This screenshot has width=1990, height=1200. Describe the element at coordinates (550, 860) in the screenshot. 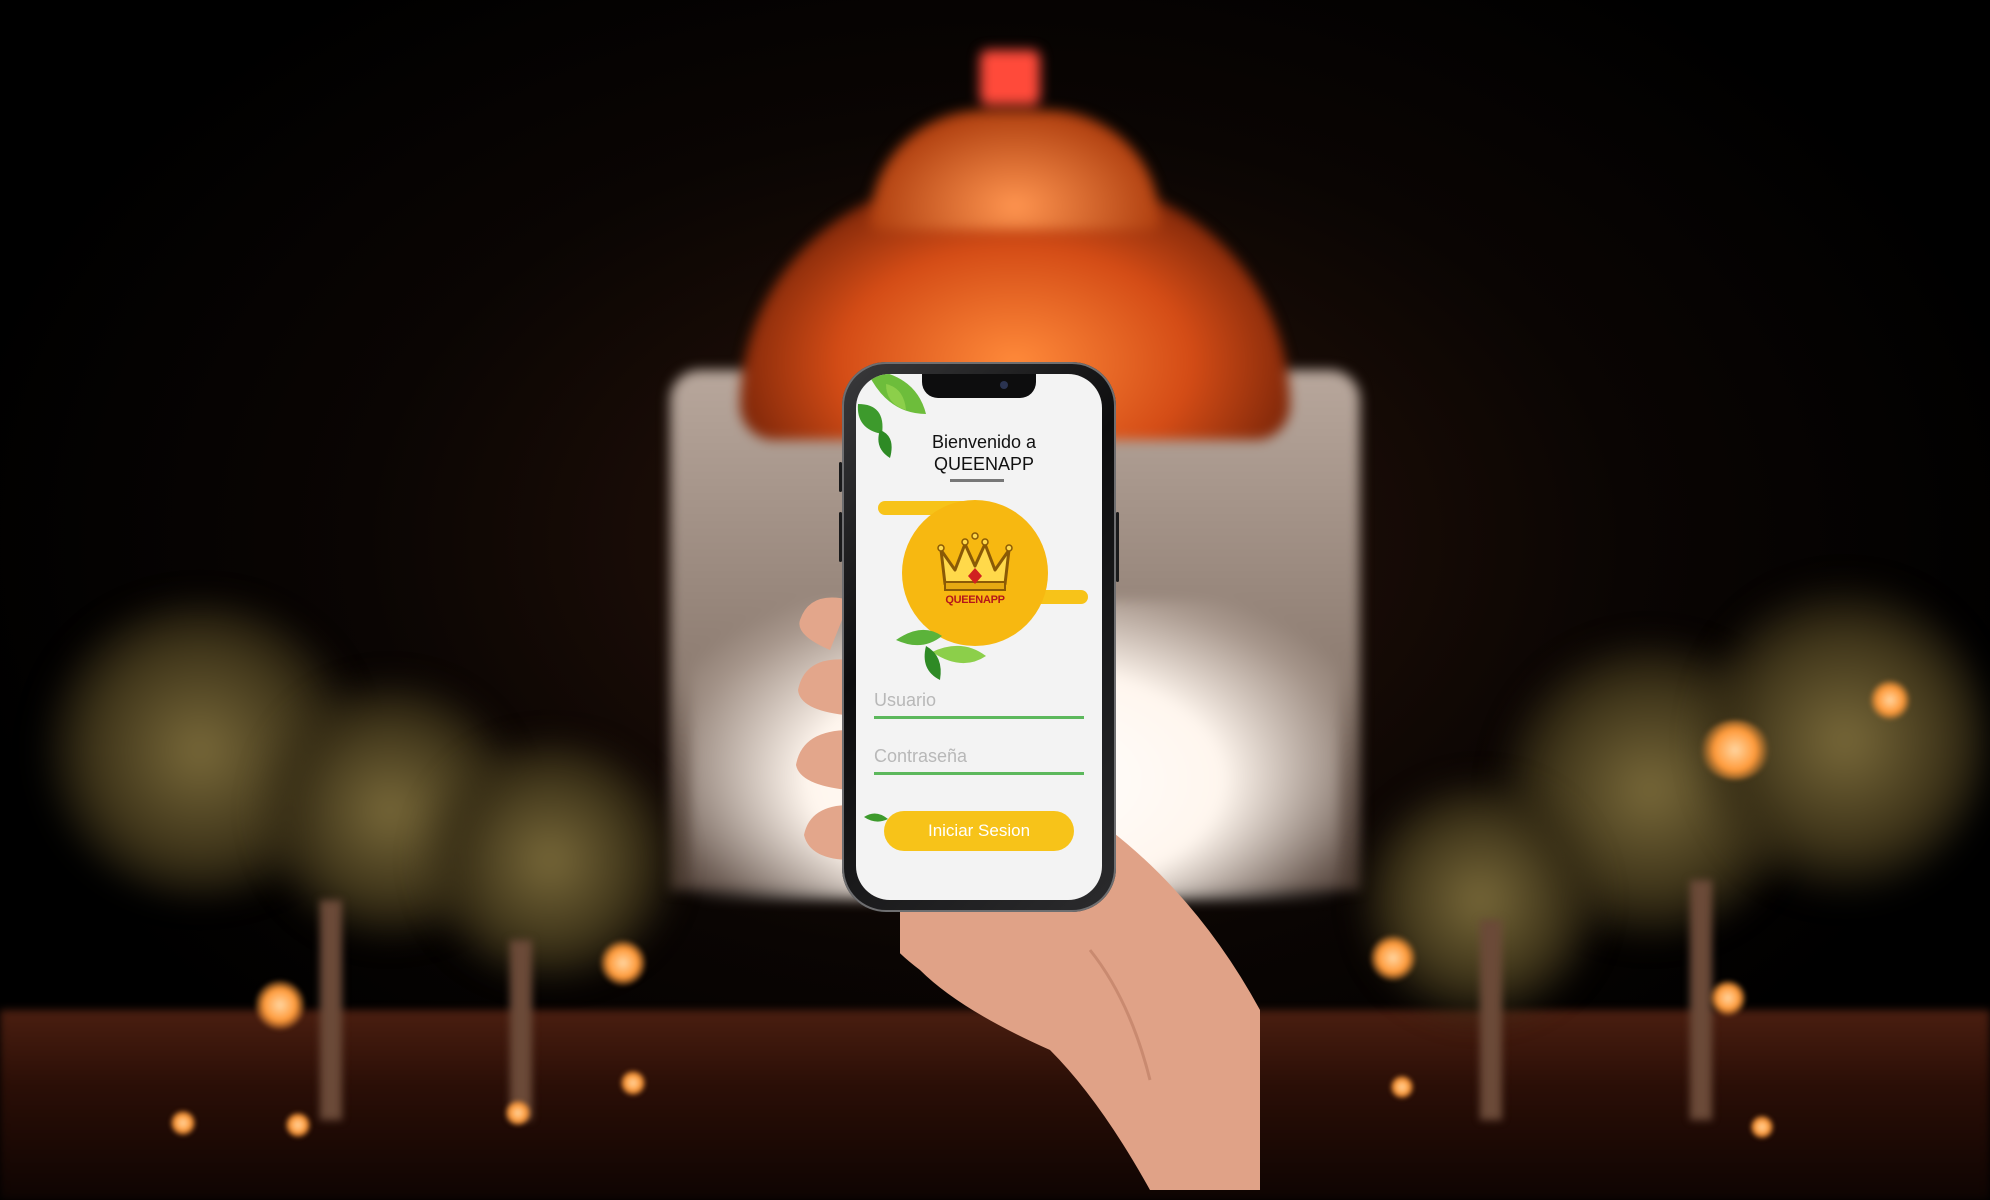

I see `tree` at that location.